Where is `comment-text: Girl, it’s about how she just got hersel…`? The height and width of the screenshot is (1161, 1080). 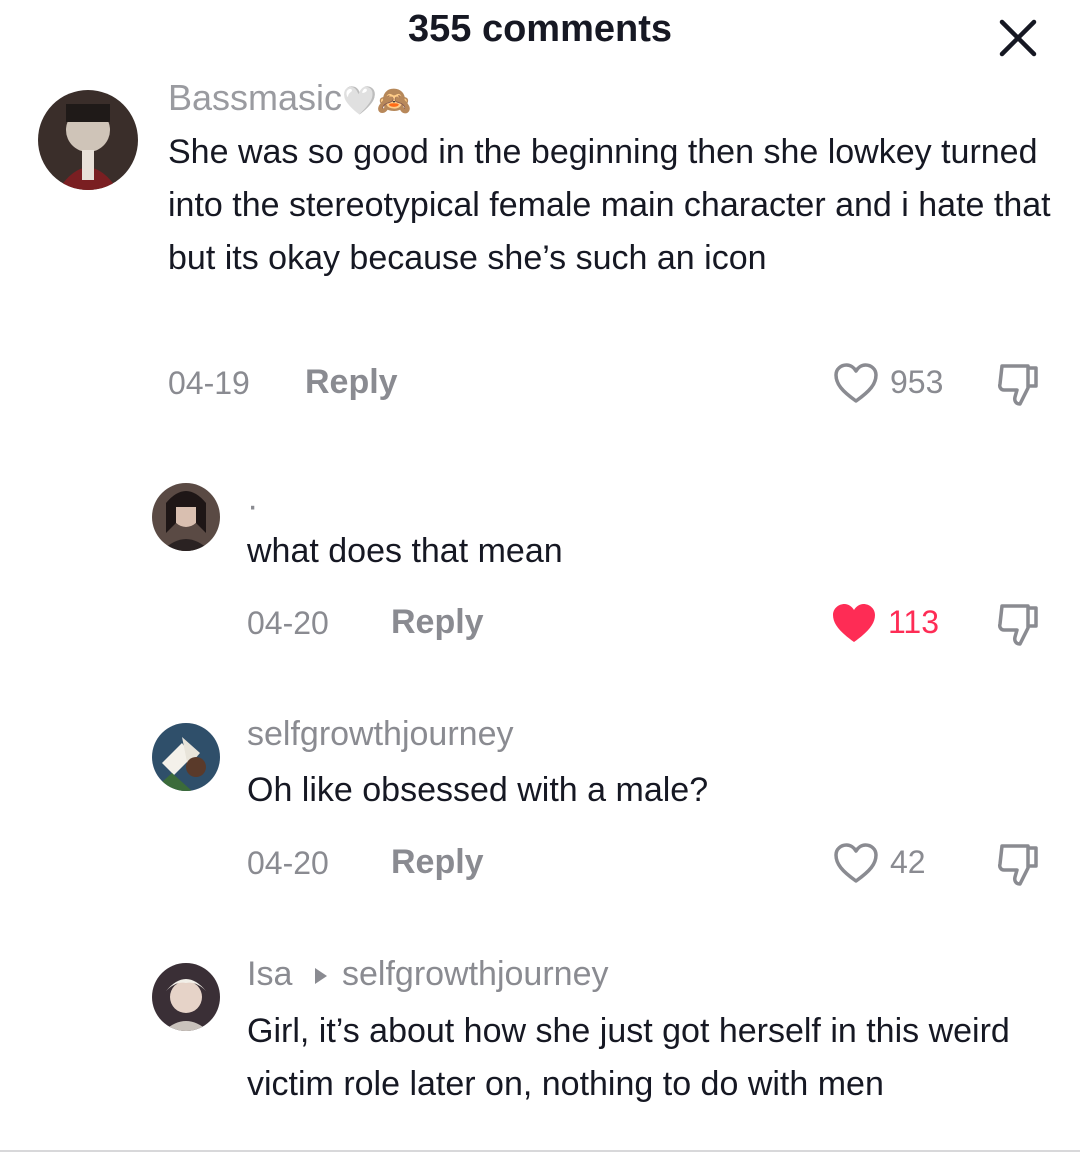
comment-text: Girl, it’s about how she just got hersel… is located at coordinates (628, 1057).